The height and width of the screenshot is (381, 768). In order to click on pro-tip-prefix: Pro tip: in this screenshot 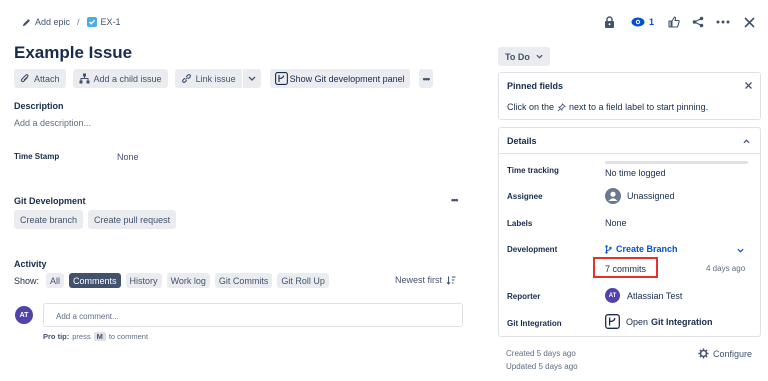, I will do `click(56, 336)`.